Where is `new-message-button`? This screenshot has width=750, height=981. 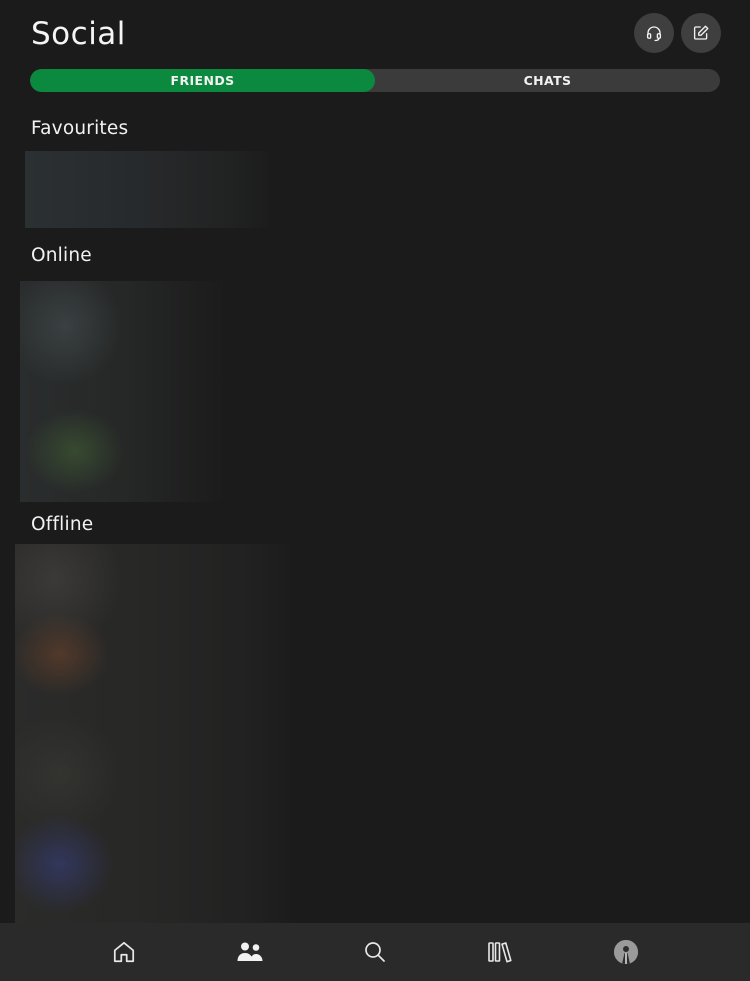
new-message-button is located at coordinates (701, 33).